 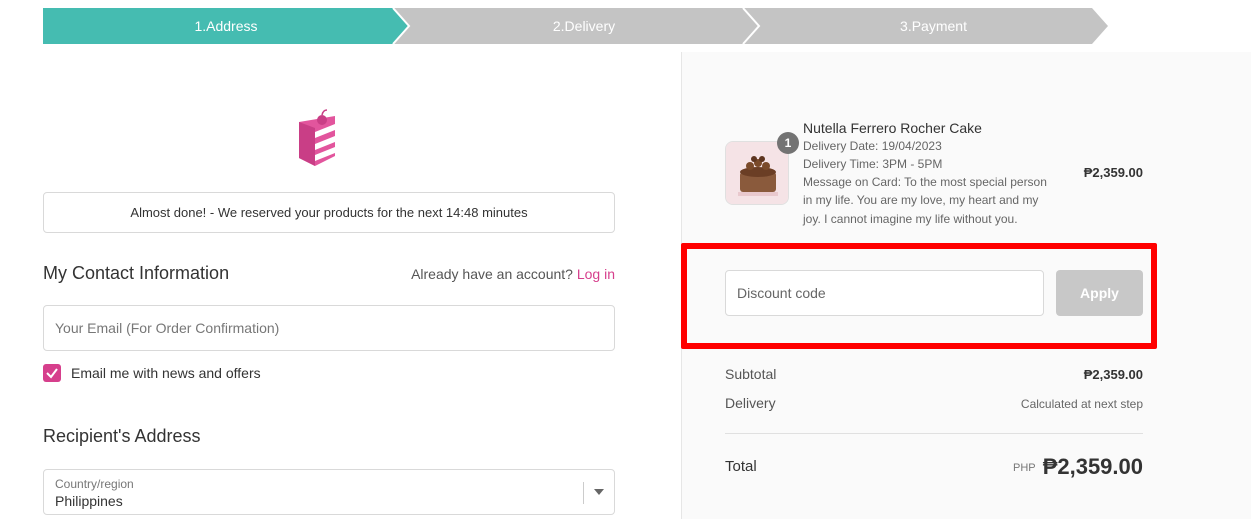 I want to click on account-prompt: Already have an account? Log in, so click(x=513, y=274).